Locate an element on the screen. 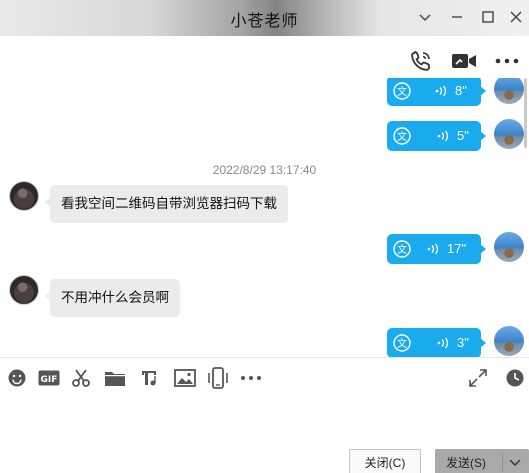  send-button-label: 发送(S) is located at coordinates (466, 461).